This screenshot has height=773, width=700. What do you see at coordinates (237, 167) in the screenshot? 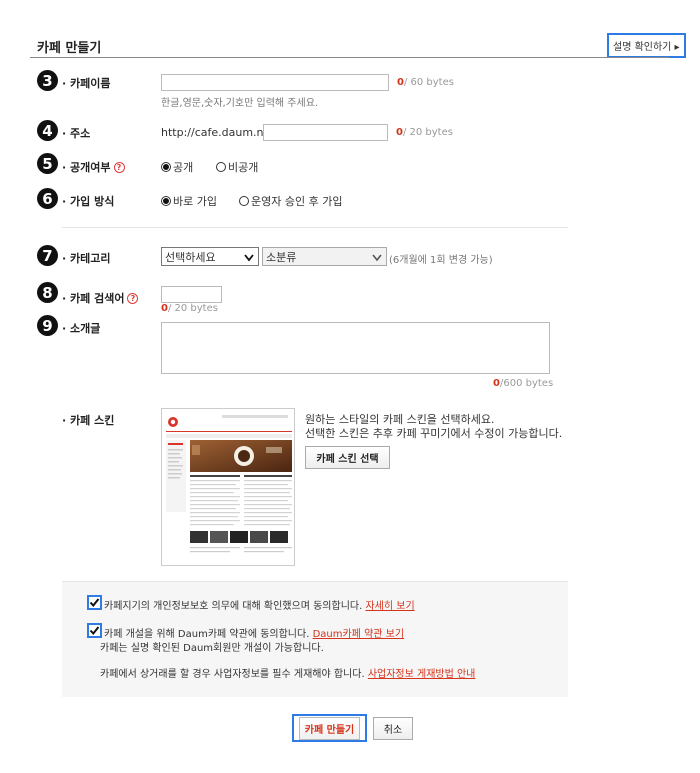
I see `radio-private: 비공개` at bounding box center [237, 167].